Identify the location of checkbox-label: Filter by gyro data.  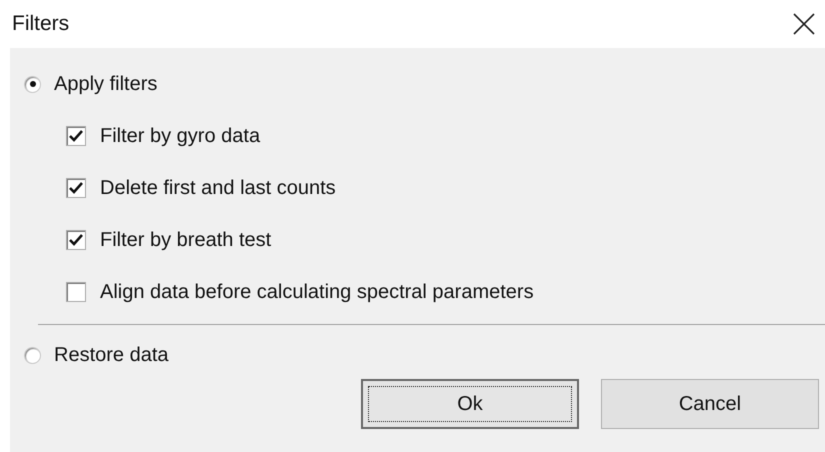
(180, 136).